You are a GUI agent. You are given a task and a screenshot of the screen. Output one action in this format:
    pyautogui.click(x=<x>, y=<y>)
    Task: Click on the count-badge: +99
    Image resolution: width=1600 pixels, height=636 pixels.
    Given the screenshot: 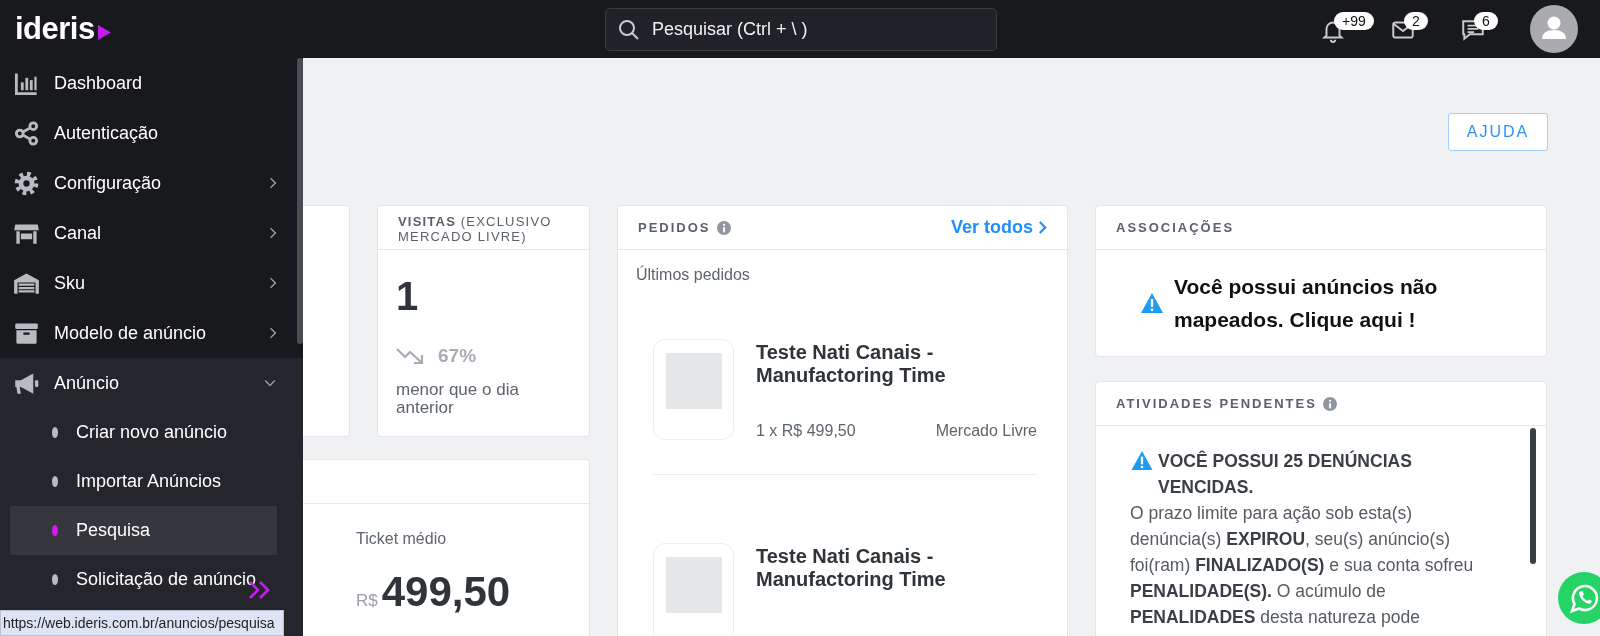 What is the action you would take?
    pyautogui.click(x=1354, y=21)
    